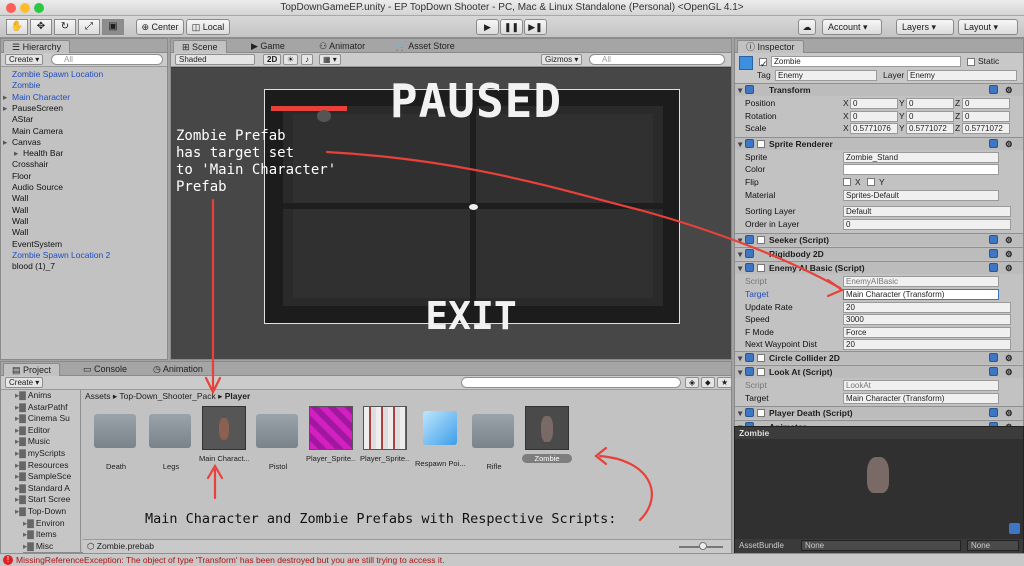 This screenshot has width=1024, height=566. Describe the element at coordinates (625, 488) in the screenshot. I see `arrow-hook-line` at that location.